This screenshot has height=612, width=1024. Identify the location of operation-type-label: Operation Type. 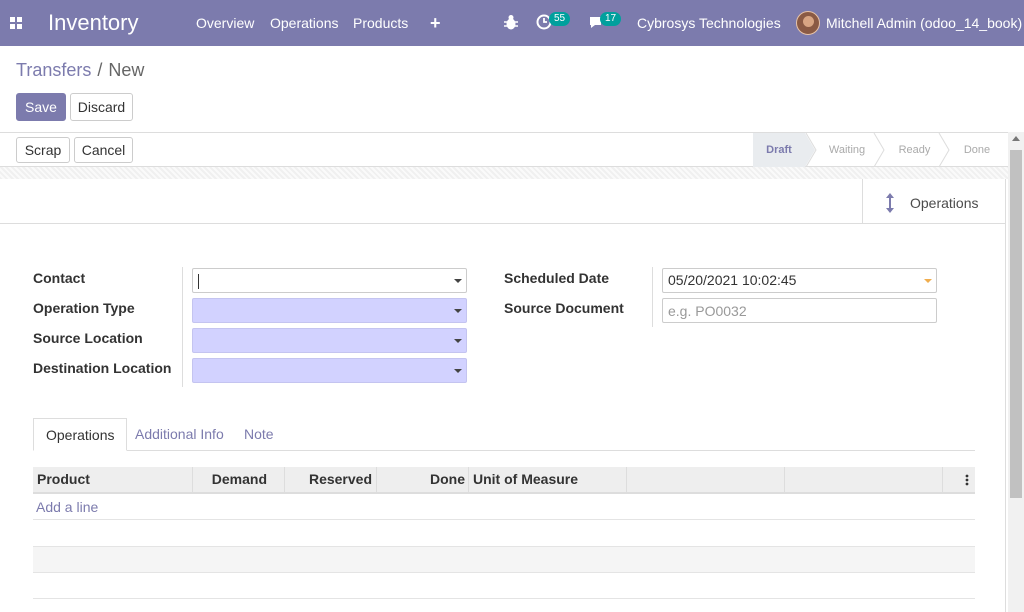
(84, 308).